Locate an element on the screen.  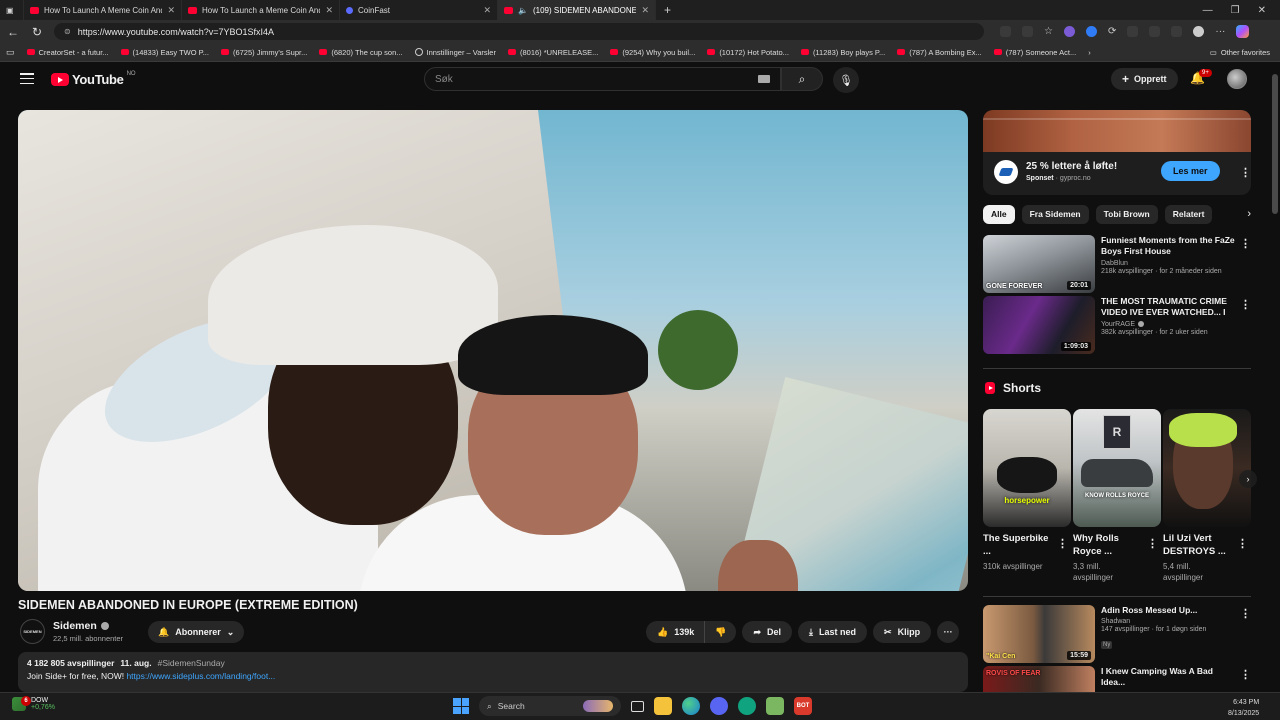
short-thumbnail is located at coordinates (1207, 468).